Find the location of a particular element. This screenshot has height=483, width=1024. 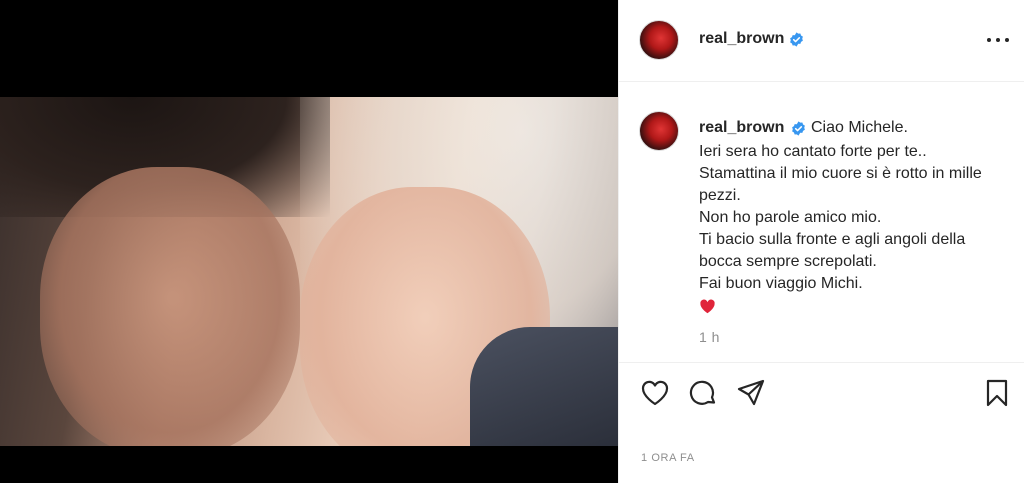

heart-icon is located at coordinates (655, 393).